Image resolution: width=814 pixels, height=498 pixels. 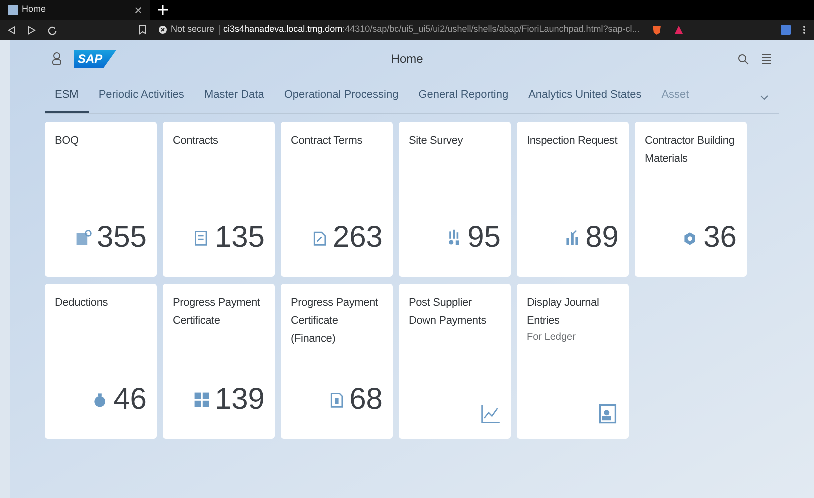 What do you see at coordinates (67, 99) in the screenshot?
I see `tab: ESM` at bounding box center [67, 99].